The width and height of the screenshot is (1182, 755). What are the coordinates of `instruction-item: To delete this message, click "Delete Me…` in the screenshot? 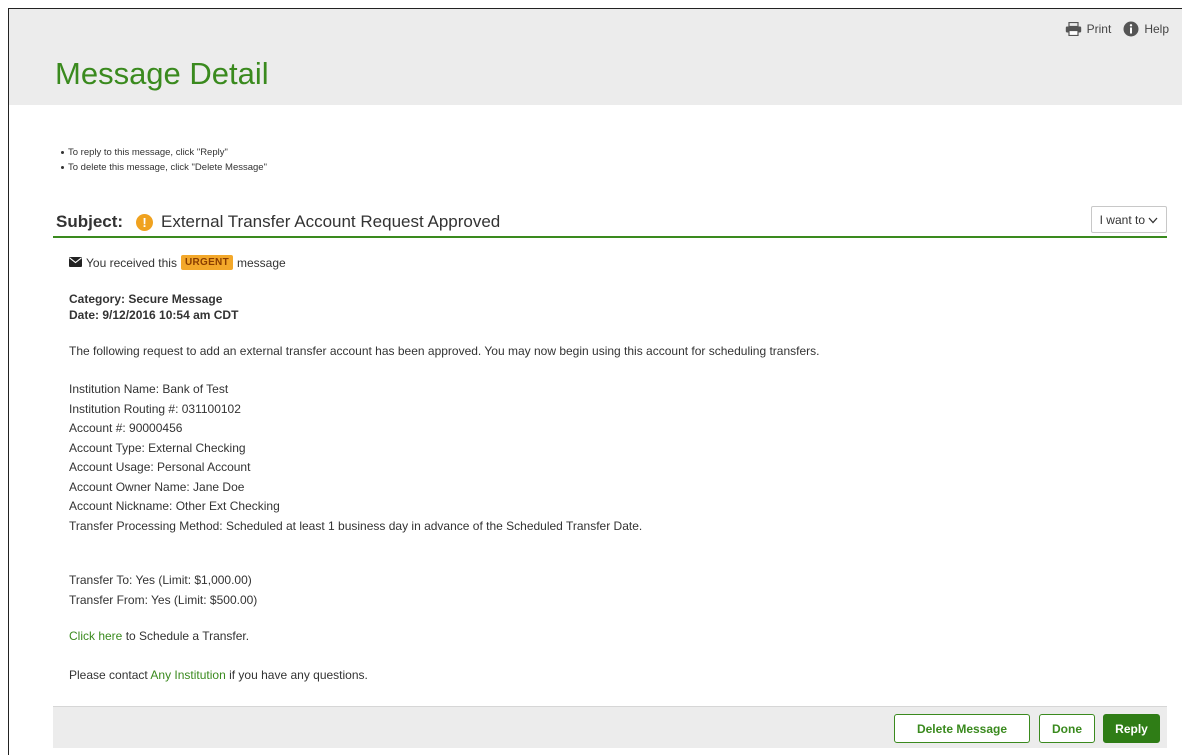 It's located at (164, 167).